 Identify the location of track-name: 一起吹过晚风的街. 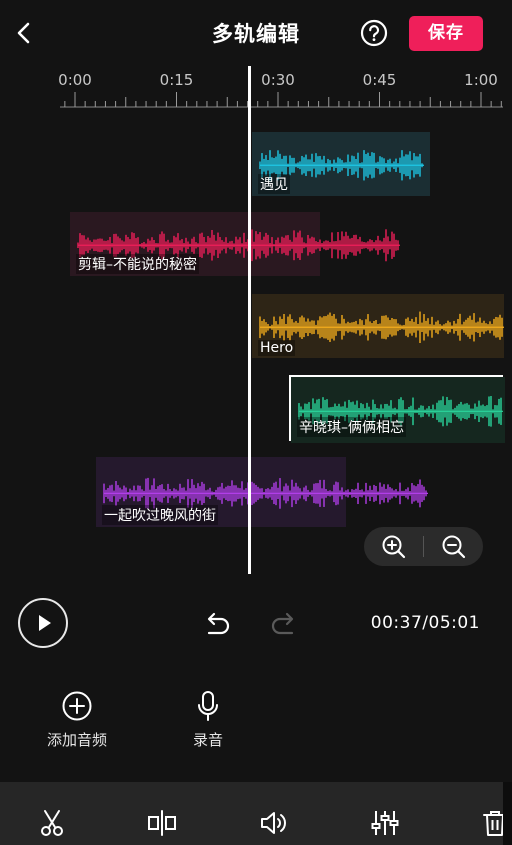
(160, 515).